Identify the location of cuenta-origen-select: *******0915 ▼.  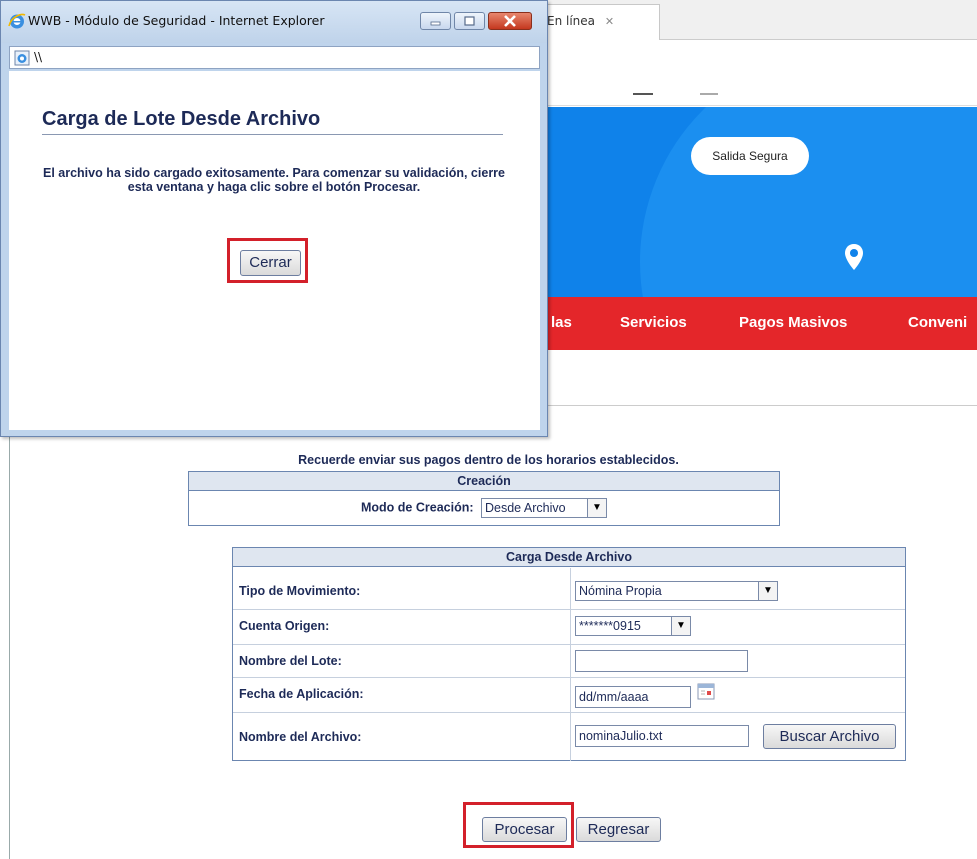
(633, 626).